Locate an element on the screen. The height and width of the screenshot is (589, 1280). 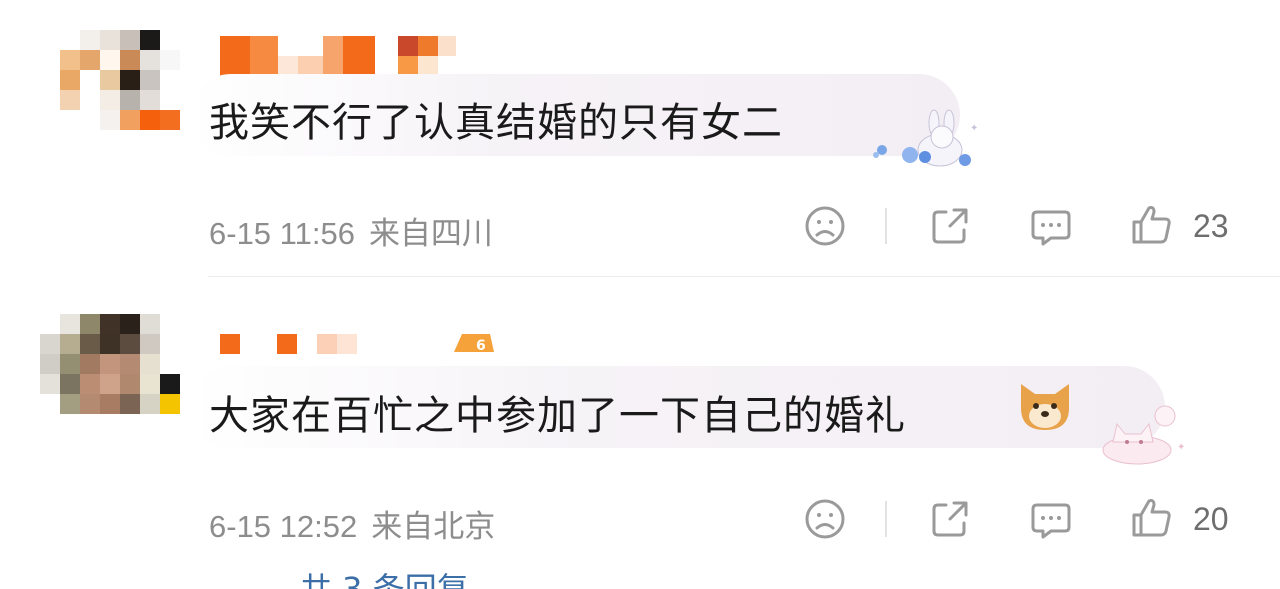
like-thumb-icon is located at coordinates (1152, 517).